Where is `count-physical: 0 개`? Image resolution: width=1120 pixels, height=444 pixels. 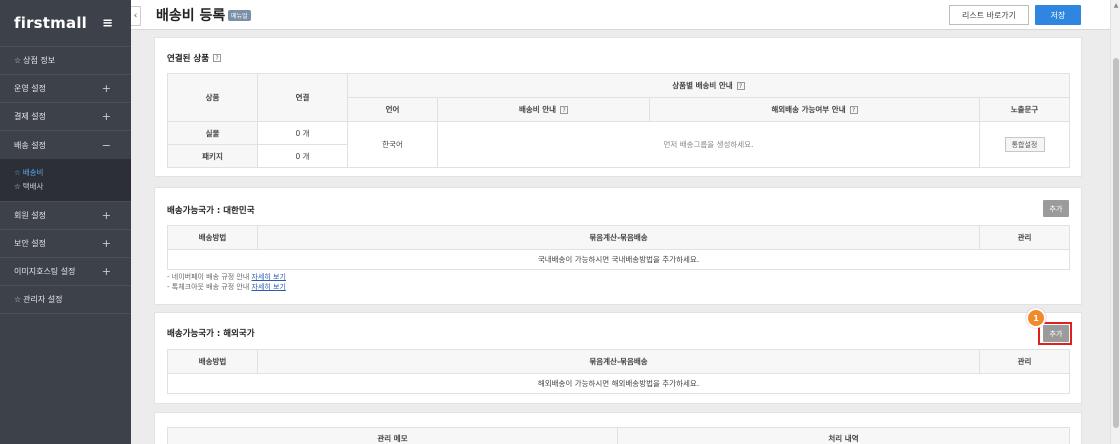 count-physical: 0 개 is located at coordinates (302, 133).